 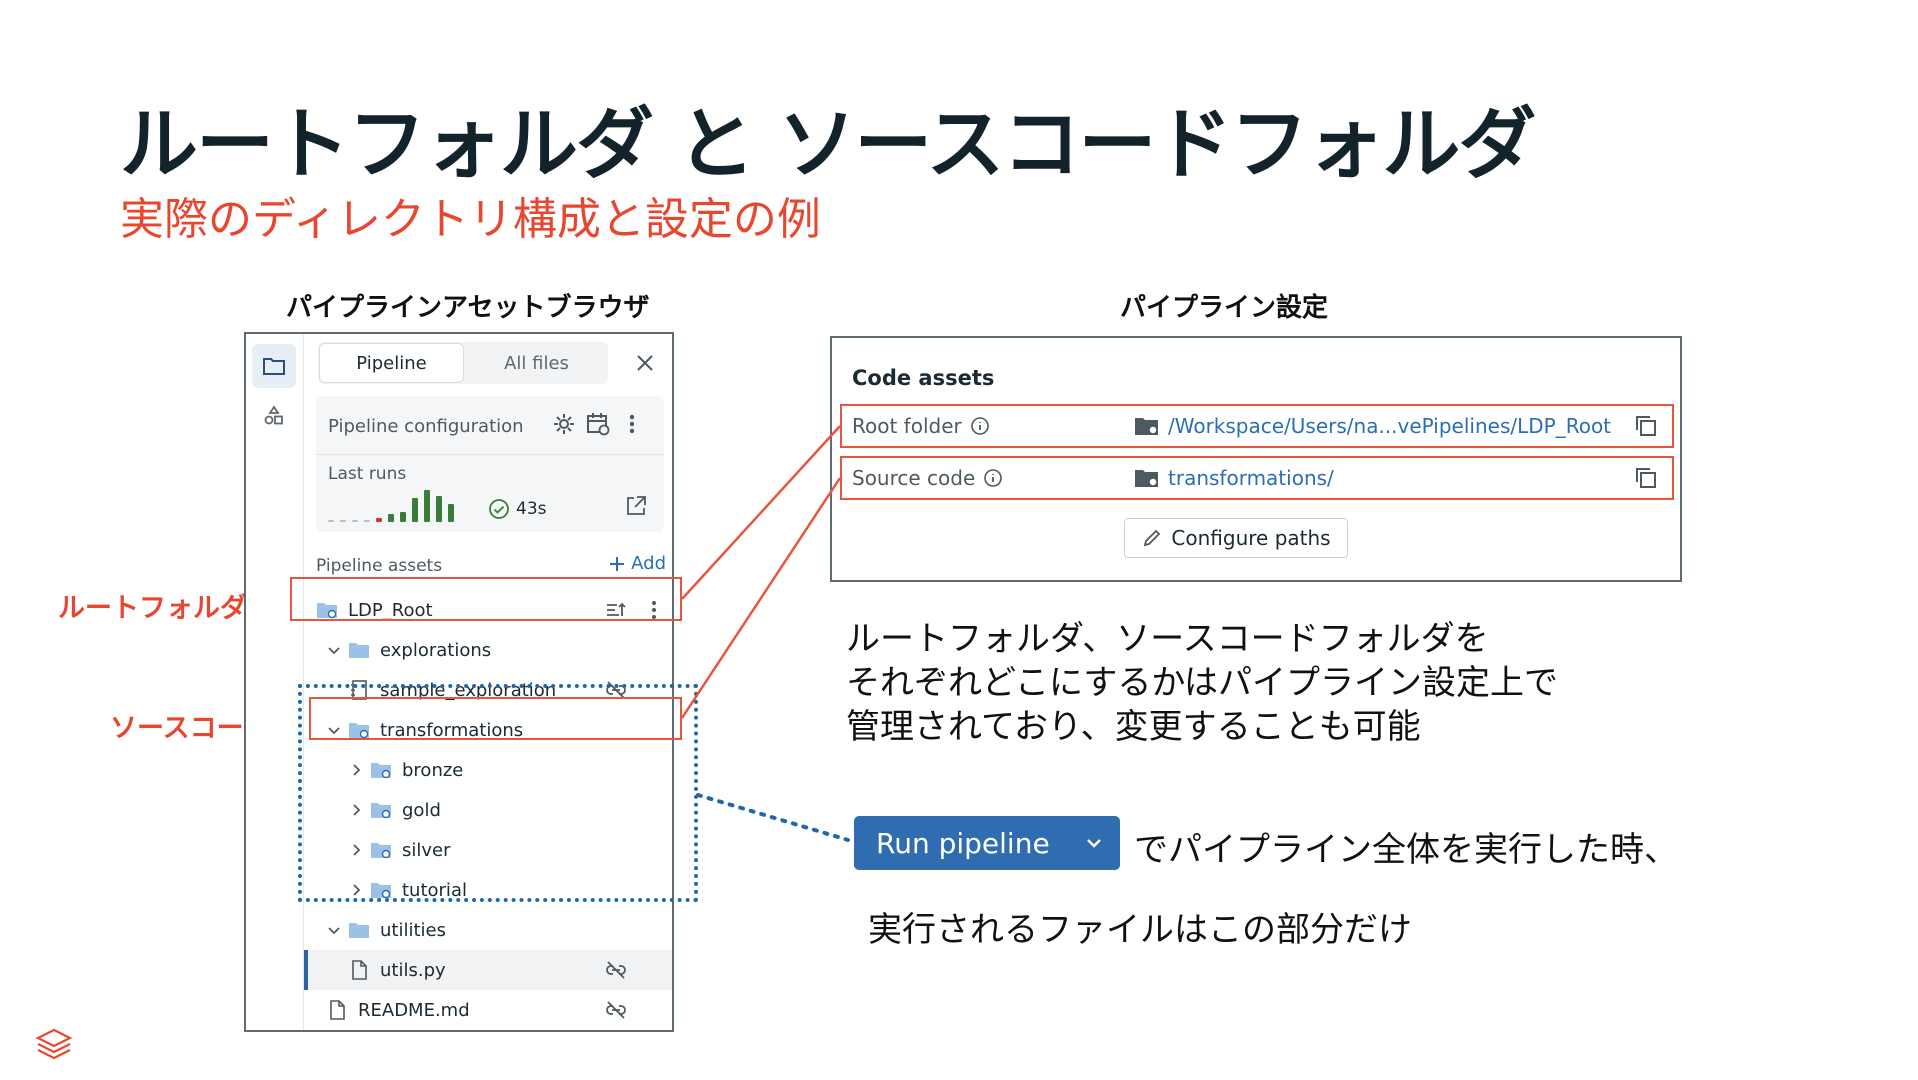 What do you see at coordinates (1094, 843) in the screenshot?
I see `chevron-down-icon` at bounding box center [1094, 843].